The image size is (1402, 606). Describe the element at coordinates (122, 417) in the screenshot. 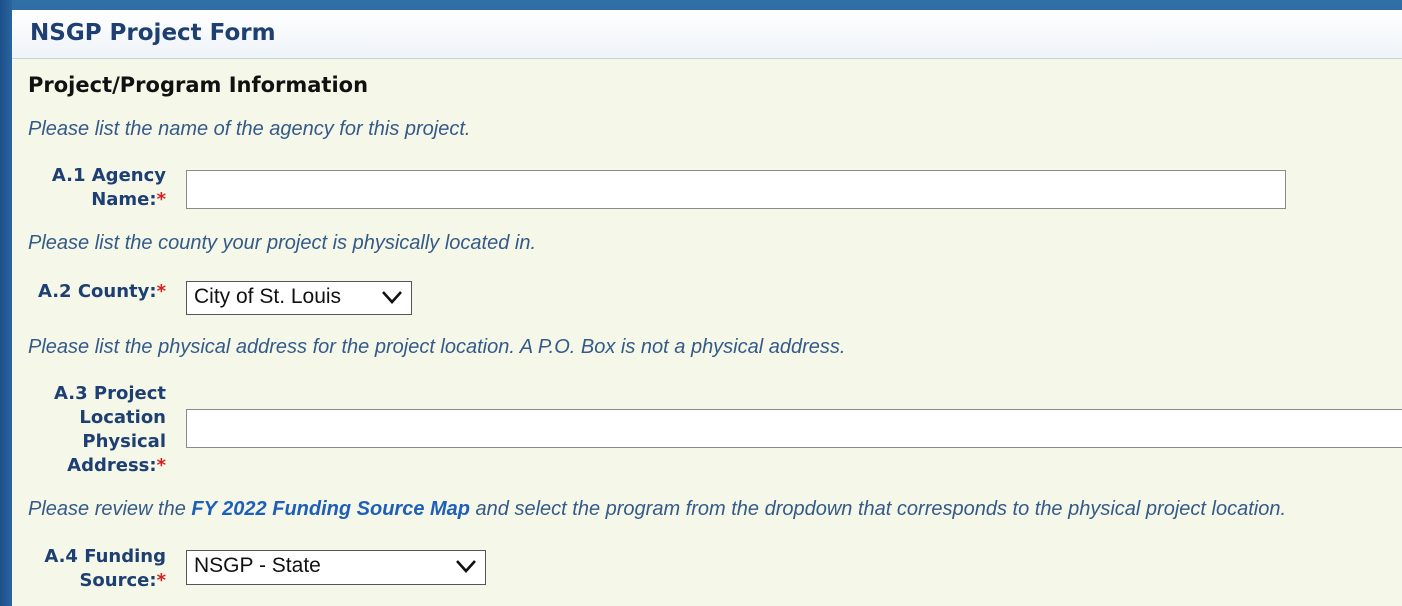

I see `address-label-line2: Location` at that location.